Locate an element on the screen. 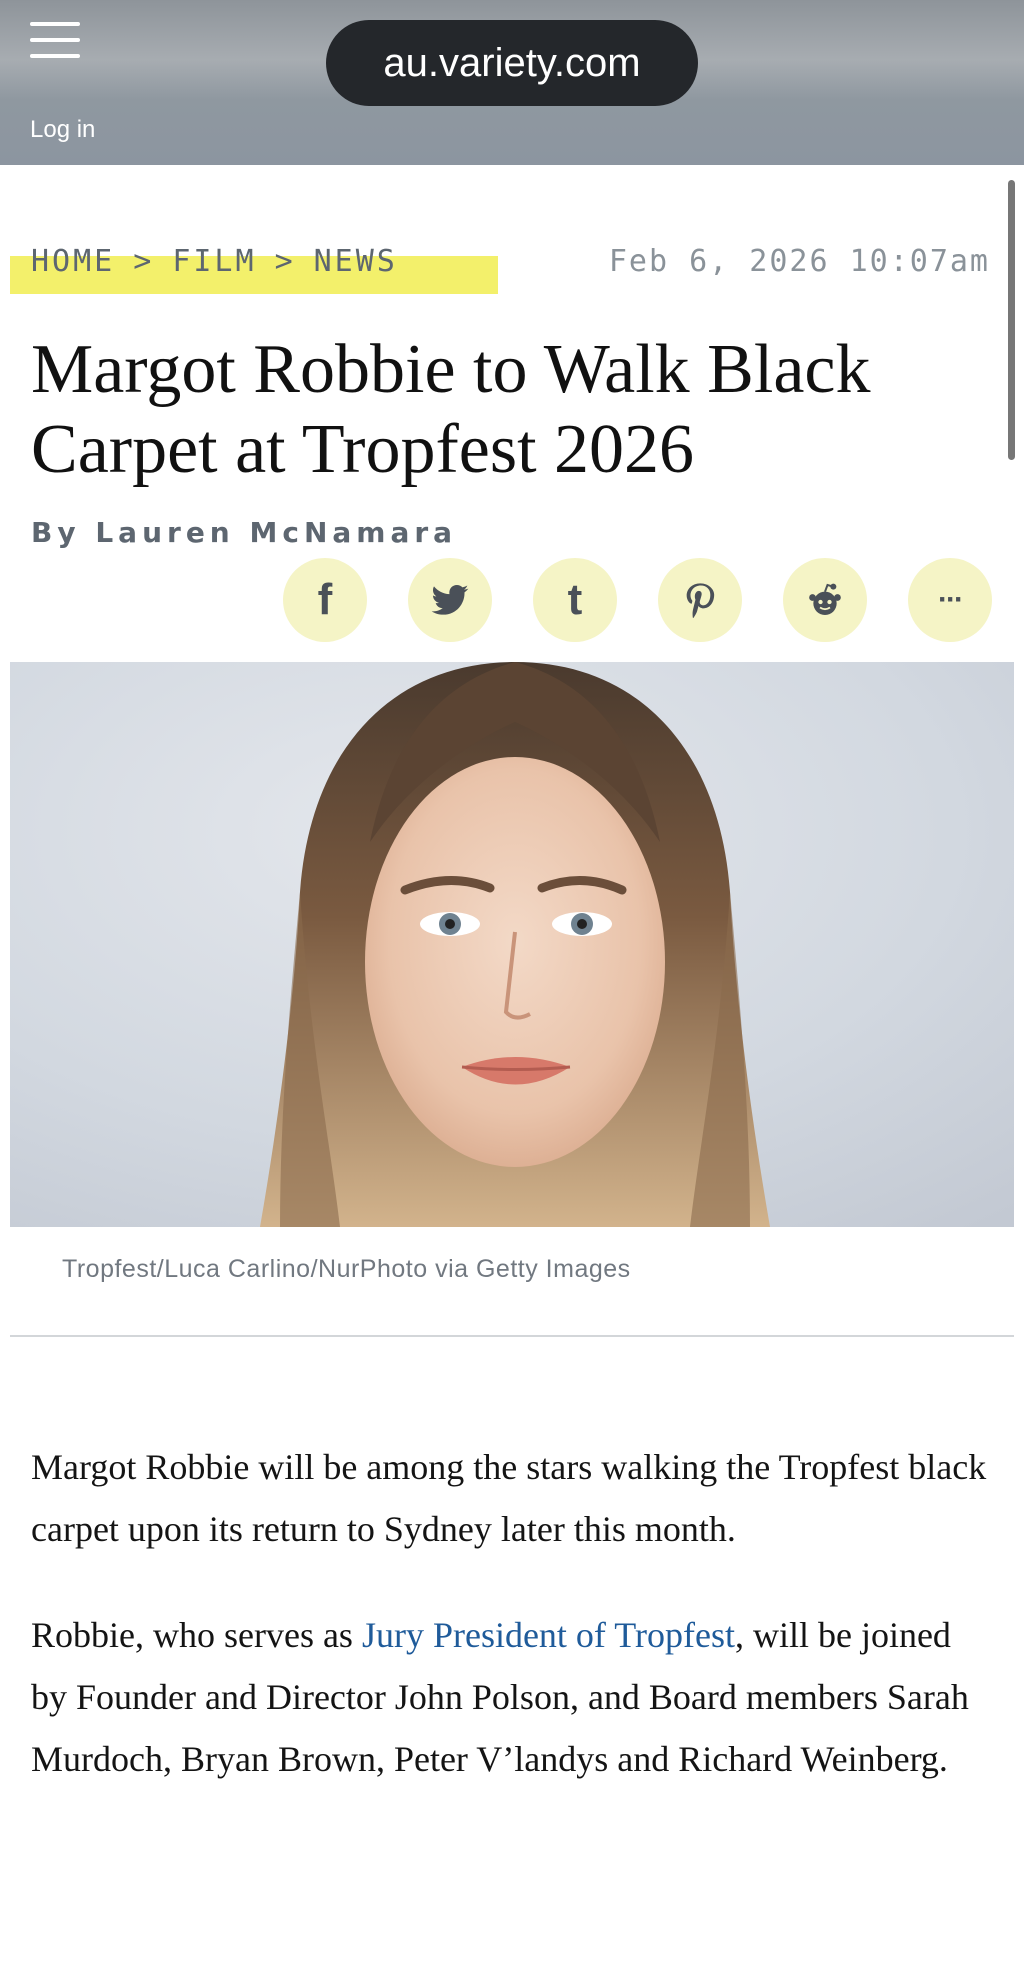 The width and height of the screenshot is (1024, 1977). more-icon: ··· is located at coordinates (951, 599).